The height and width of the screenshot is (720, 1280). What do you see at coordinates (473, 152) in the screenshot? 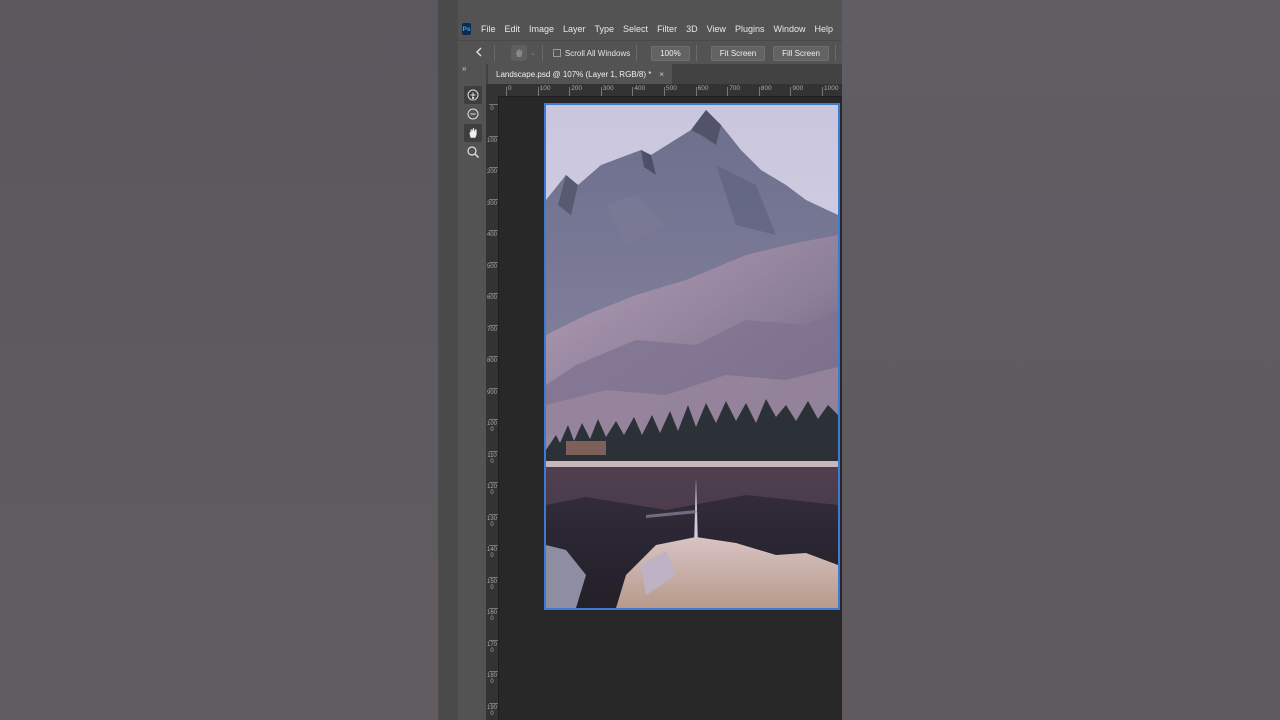
I see `zoom-icon` at bounding box center [473, 152].